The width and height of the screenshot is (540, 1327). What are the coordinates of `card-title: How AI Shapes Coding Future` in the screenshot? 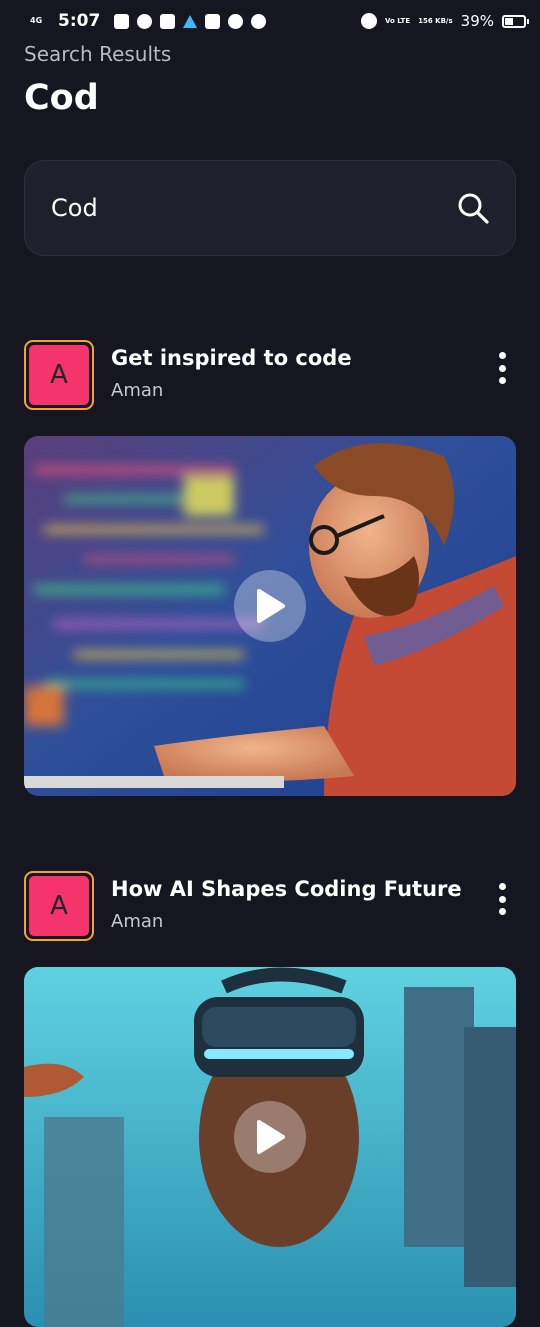 It's located at (286, 889).